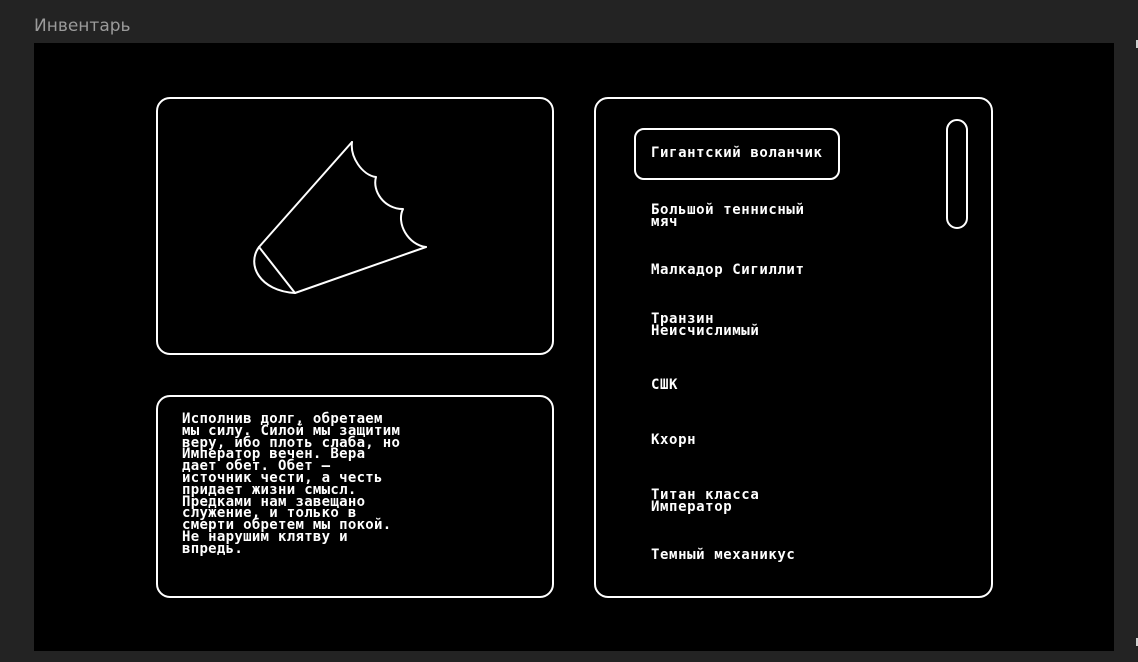  Describe the element at coordinates (781, 216) in the screenshot. I see `list-item: Большой теннисный мяч` at that location.